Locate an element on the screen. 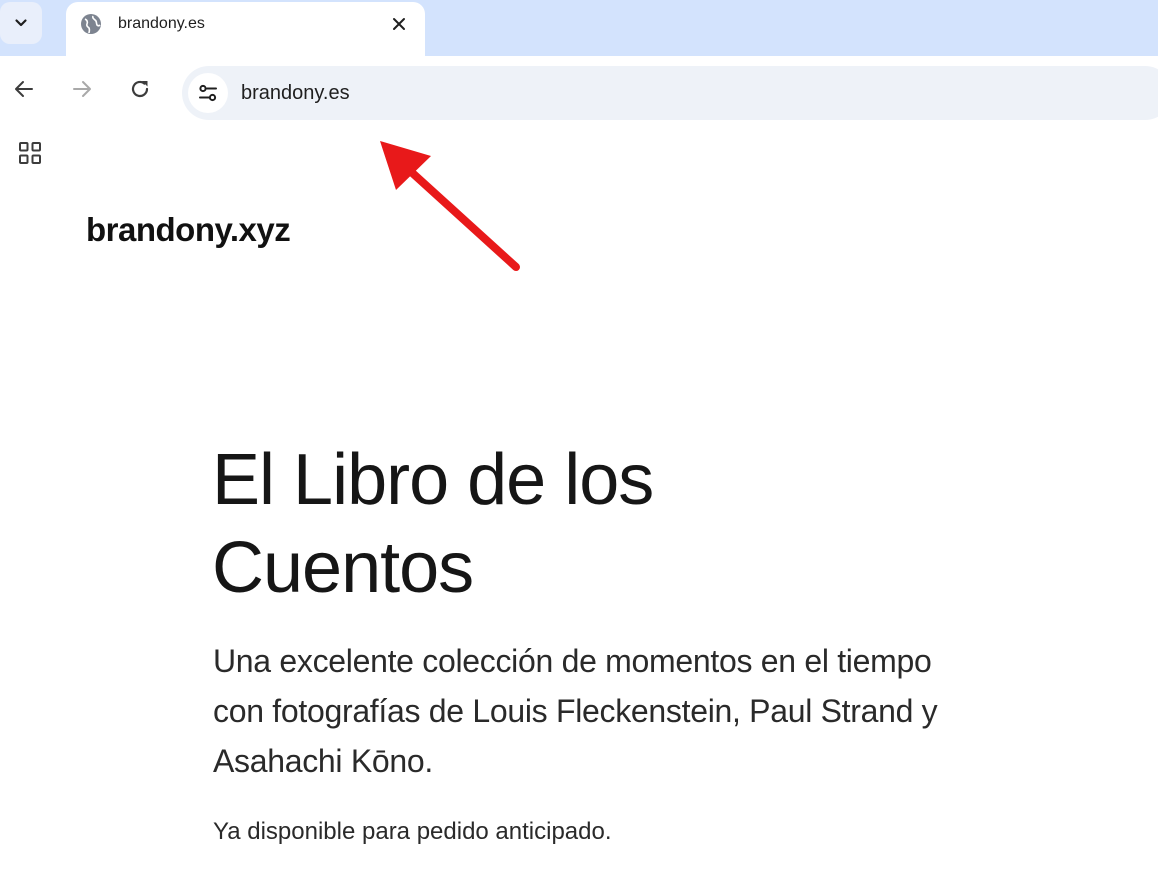 The width and height of the screenshot is (1158, 896). arrow-right-icon is located at coordinates (82, 89).